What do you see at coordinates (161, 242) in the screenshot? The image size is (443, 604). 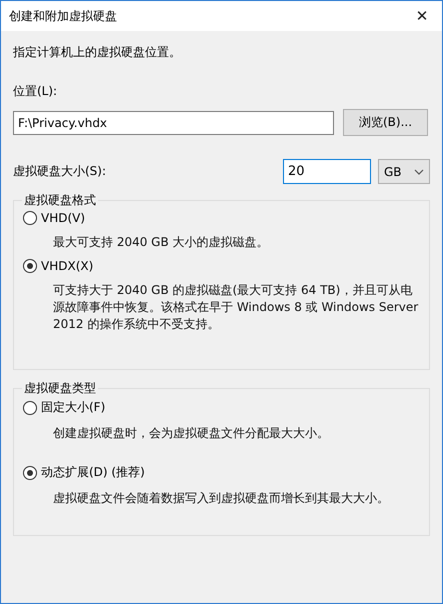 I see `option-description: 最大可支持 2040 GB 大小的虚拟磁盘。` at bounding box center [161, 242].